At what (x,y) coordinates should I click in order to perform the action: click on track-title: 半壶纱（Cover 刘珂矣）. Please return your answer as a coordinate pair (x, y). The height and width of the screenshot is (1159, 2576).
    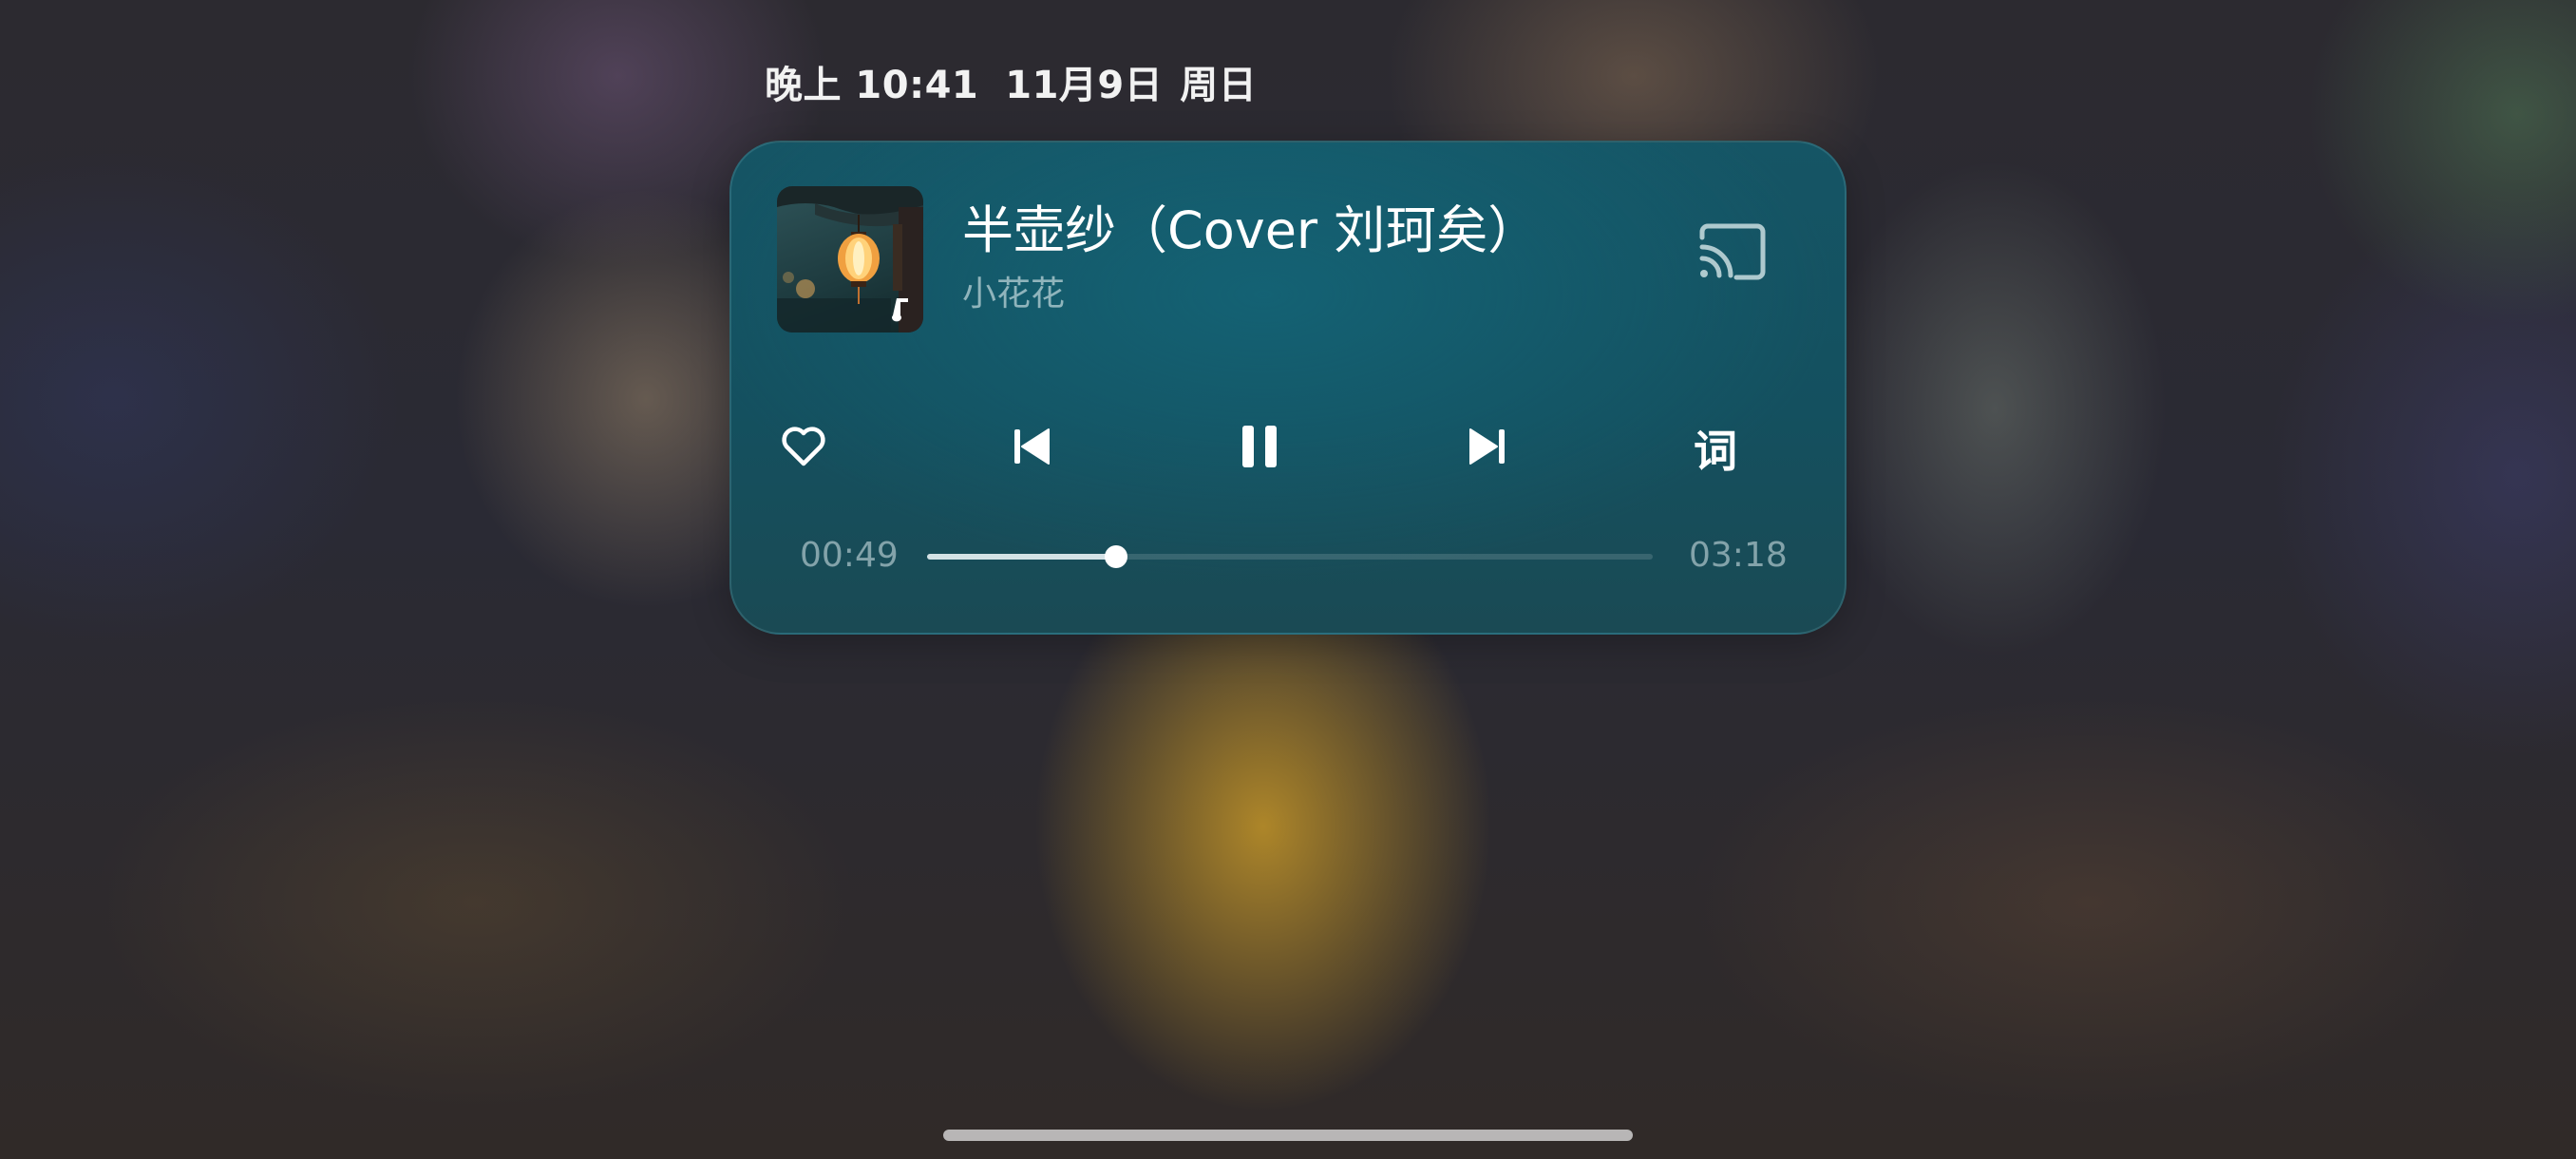
    Looking at the image, I should click on (1251, 230).